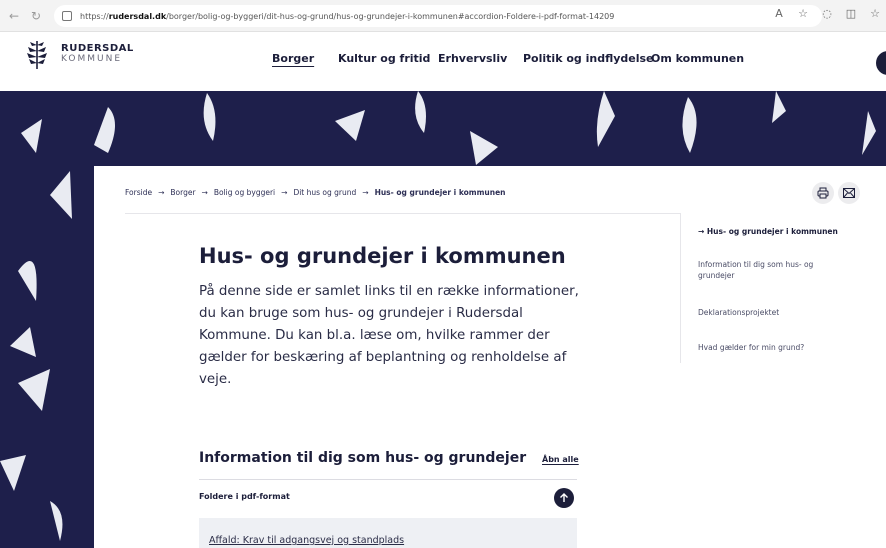 The image size is (886, 548). What do you see at coordinates (94, 16) in the screenshot?
I see `url-prefix: https://` at bounding box center [94, 16].